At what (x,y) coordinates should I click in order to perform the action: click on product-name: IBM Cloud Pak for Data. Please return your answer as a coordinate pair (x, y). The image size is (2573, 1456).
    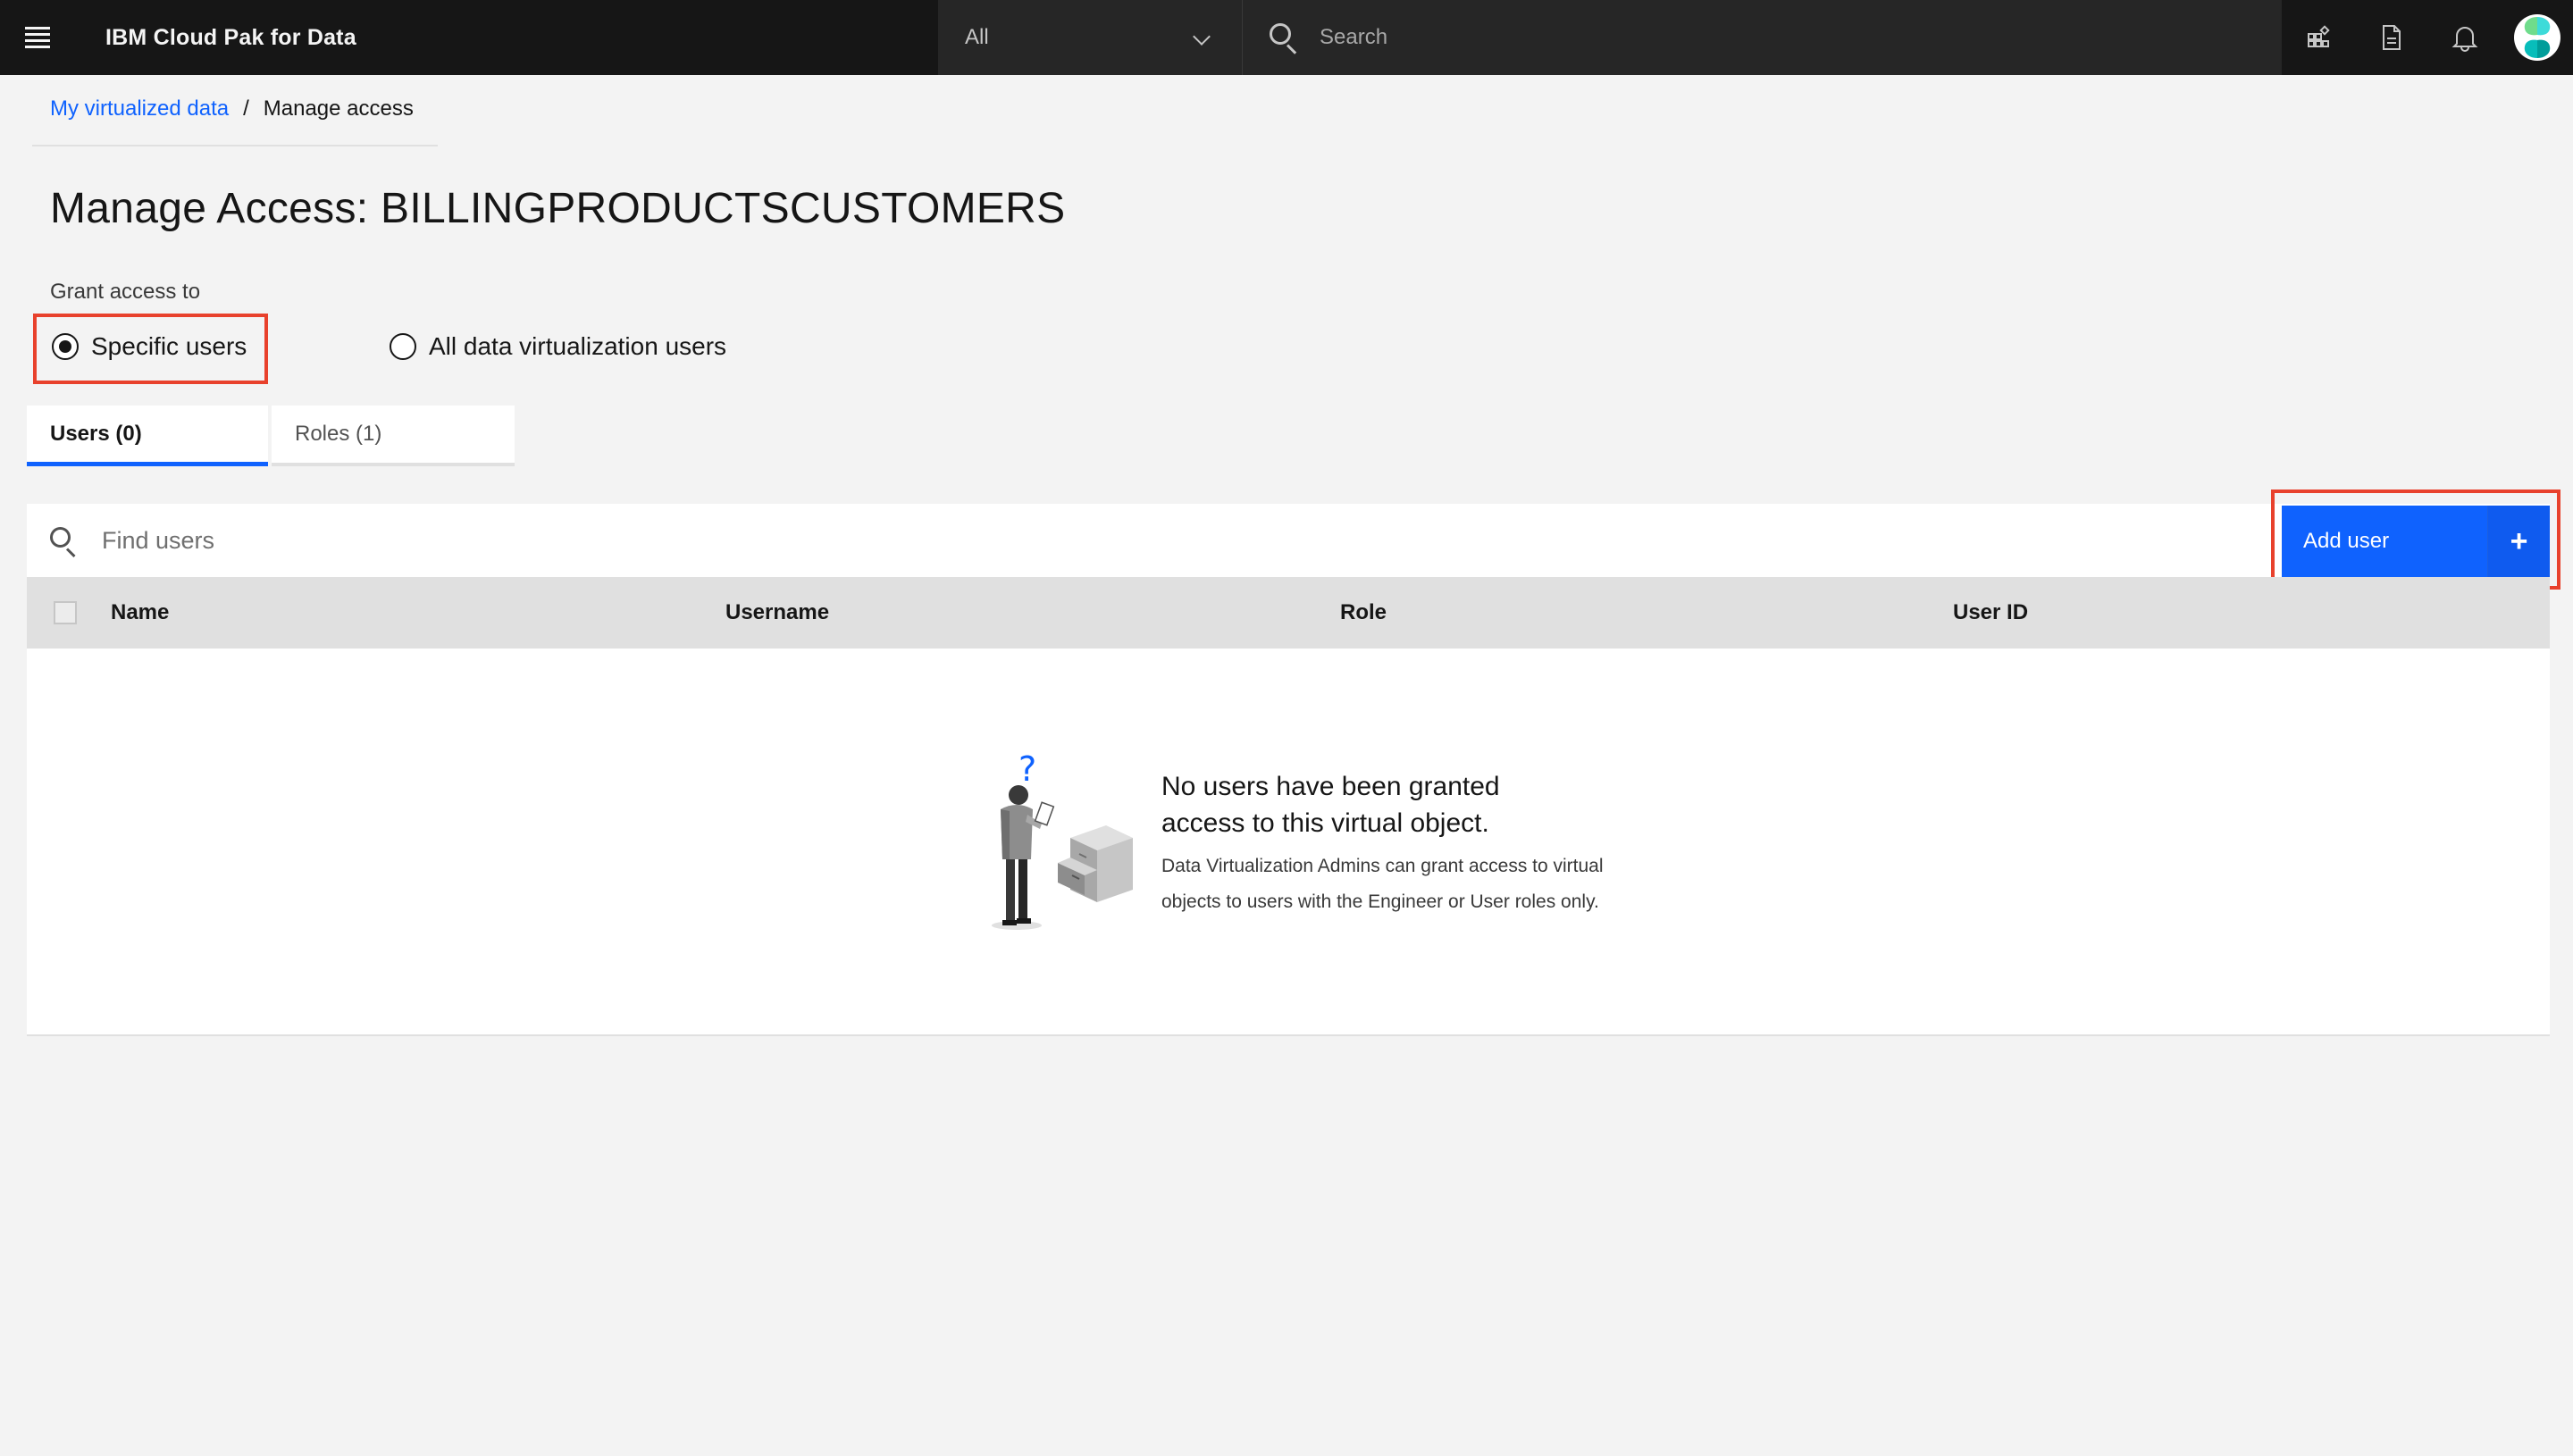
    Looking at the image, I should click on (230, 37).